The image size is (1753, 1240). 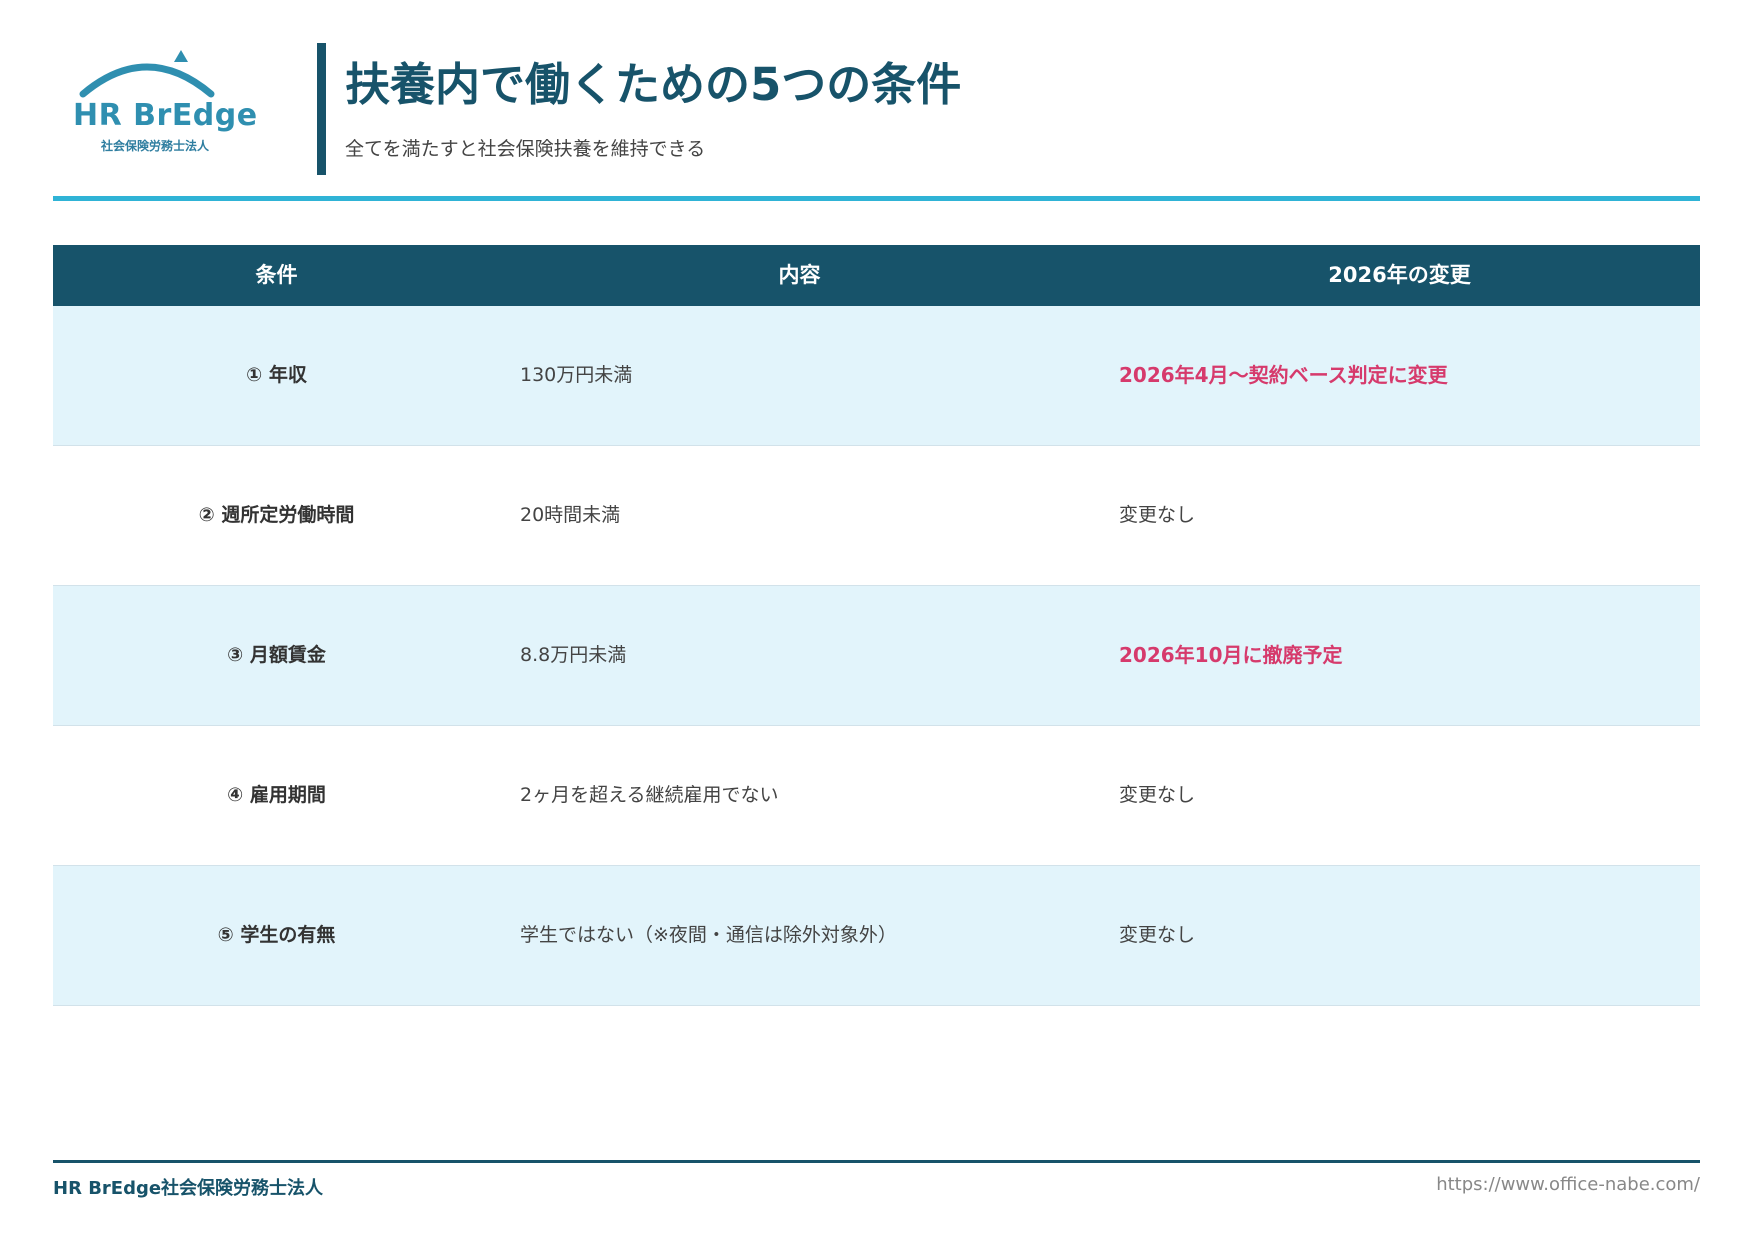 What do you see at coordinates (876, 516) in the screenshot?
I see `table-row: ② 週所定労働時間 20時間未満 変更なし` at bounding box center [876, 516].